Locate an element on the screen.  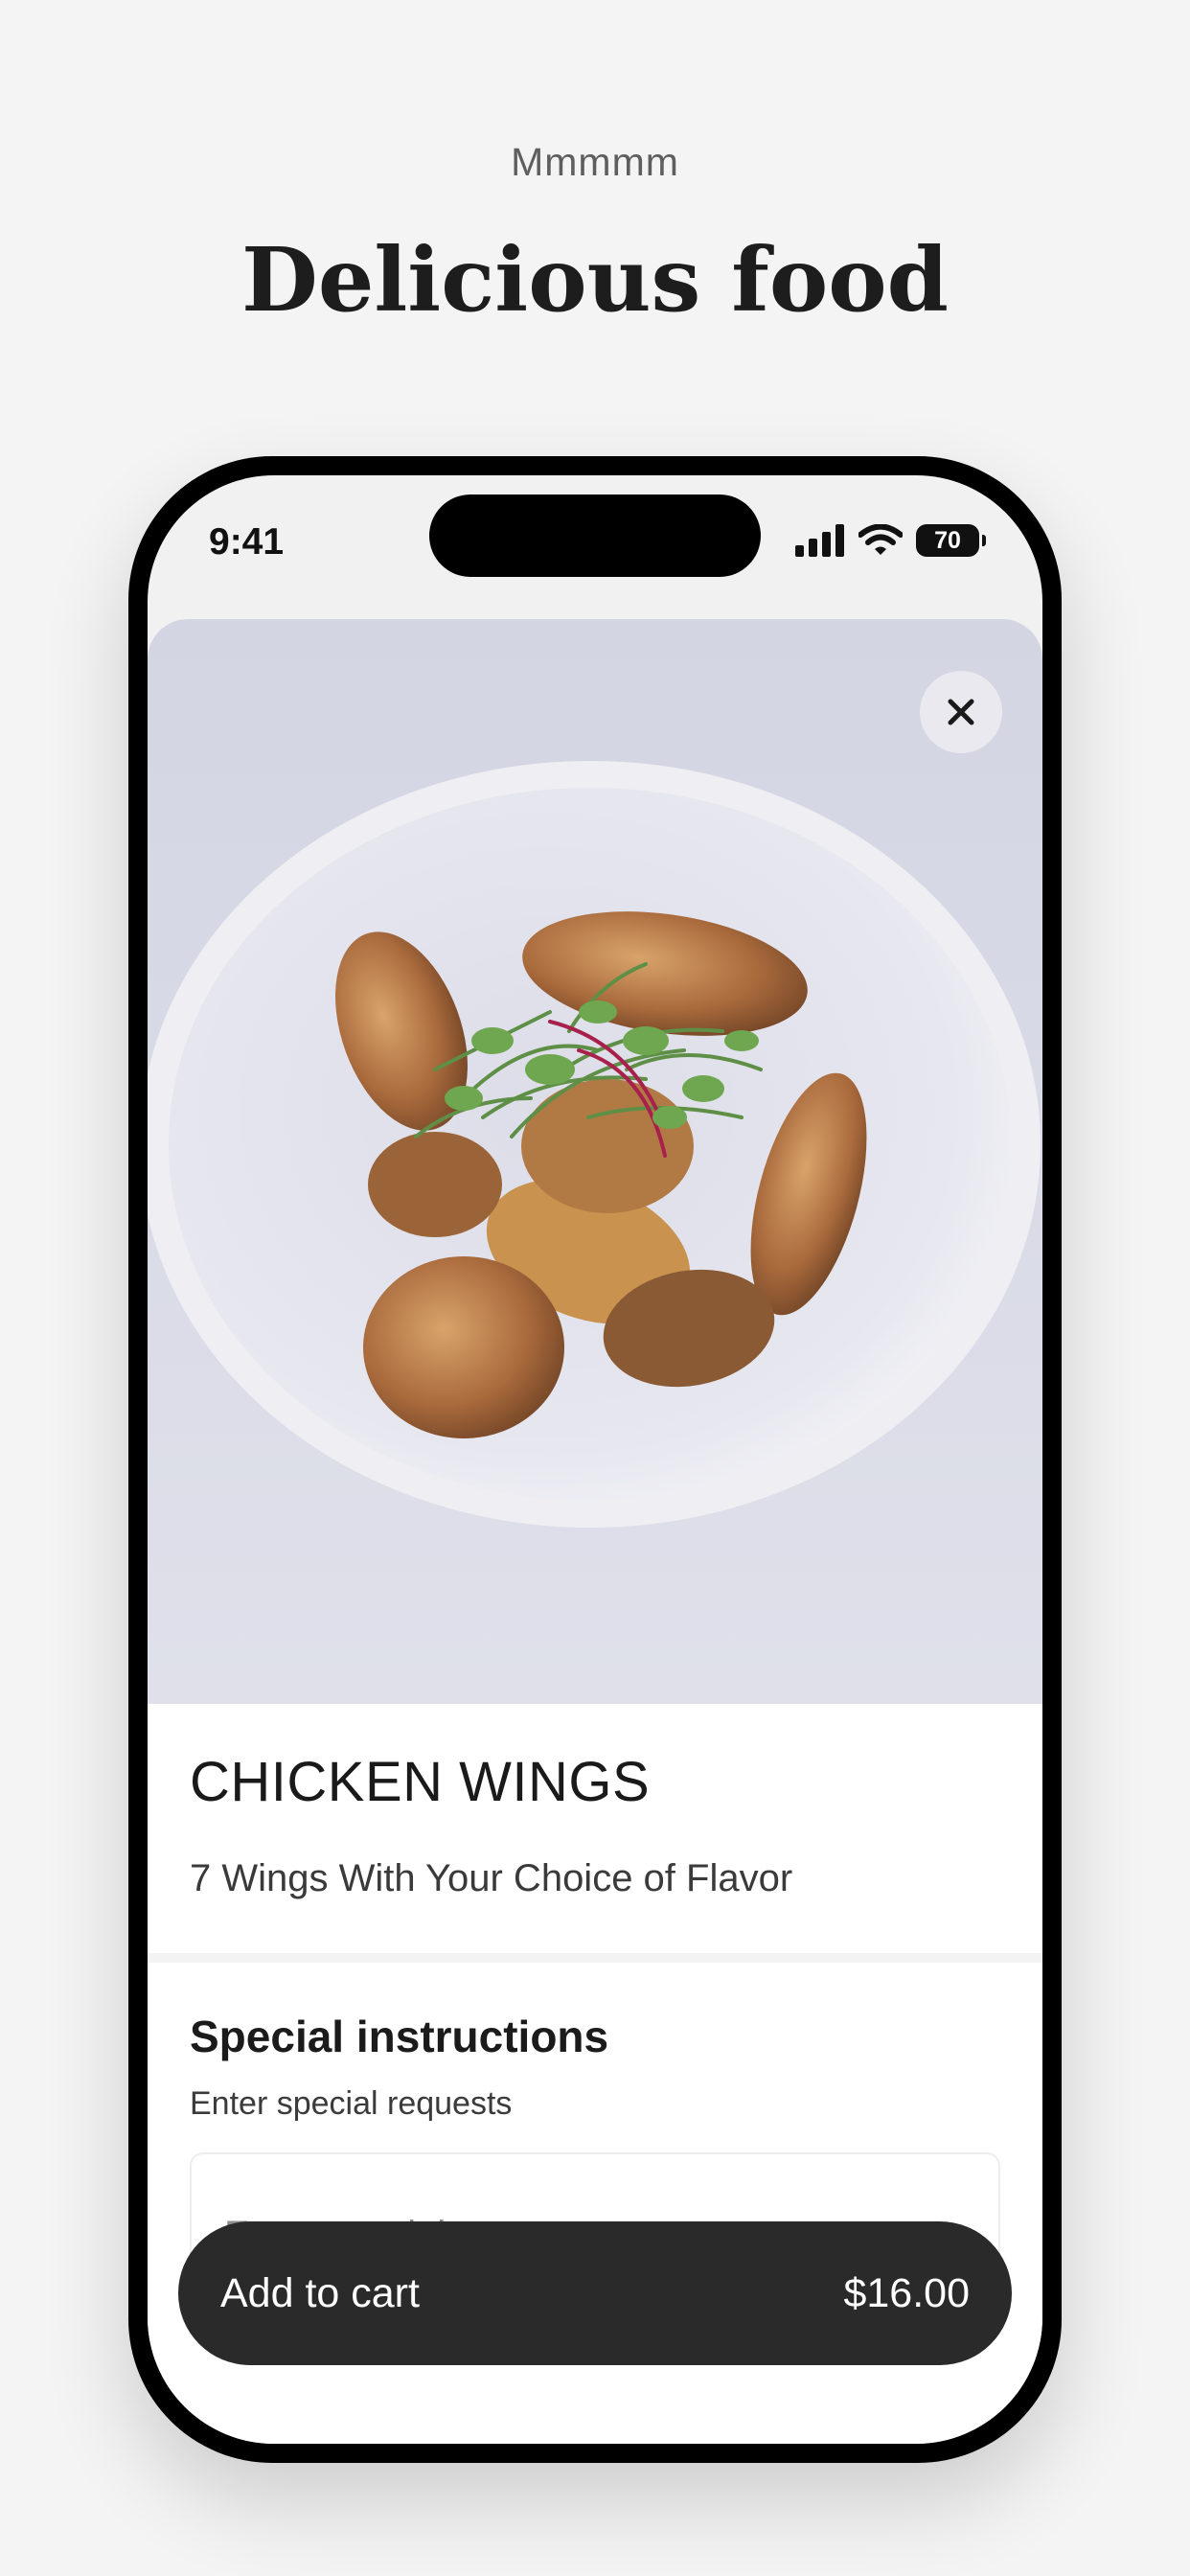
item-name: CHICKEN WINGS is located at coordinates (421, 1782).